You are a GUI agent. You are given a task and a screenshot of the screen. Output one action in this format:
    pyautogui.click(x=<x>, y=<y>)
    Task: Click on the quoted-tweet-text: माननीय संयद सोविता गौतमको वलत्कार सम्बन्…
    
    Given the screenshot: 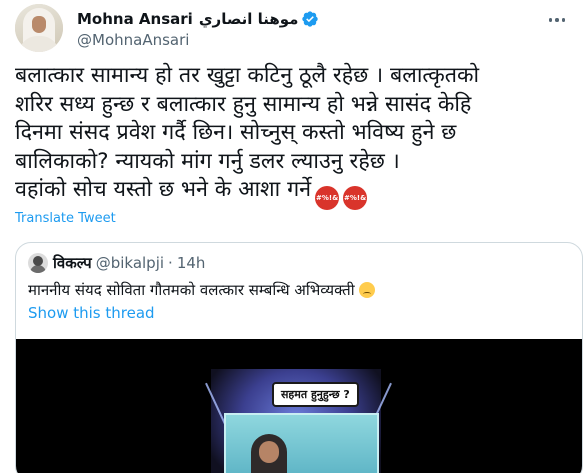 What is the action you would take?
    pyautogui.click(x=201, y=290)
    